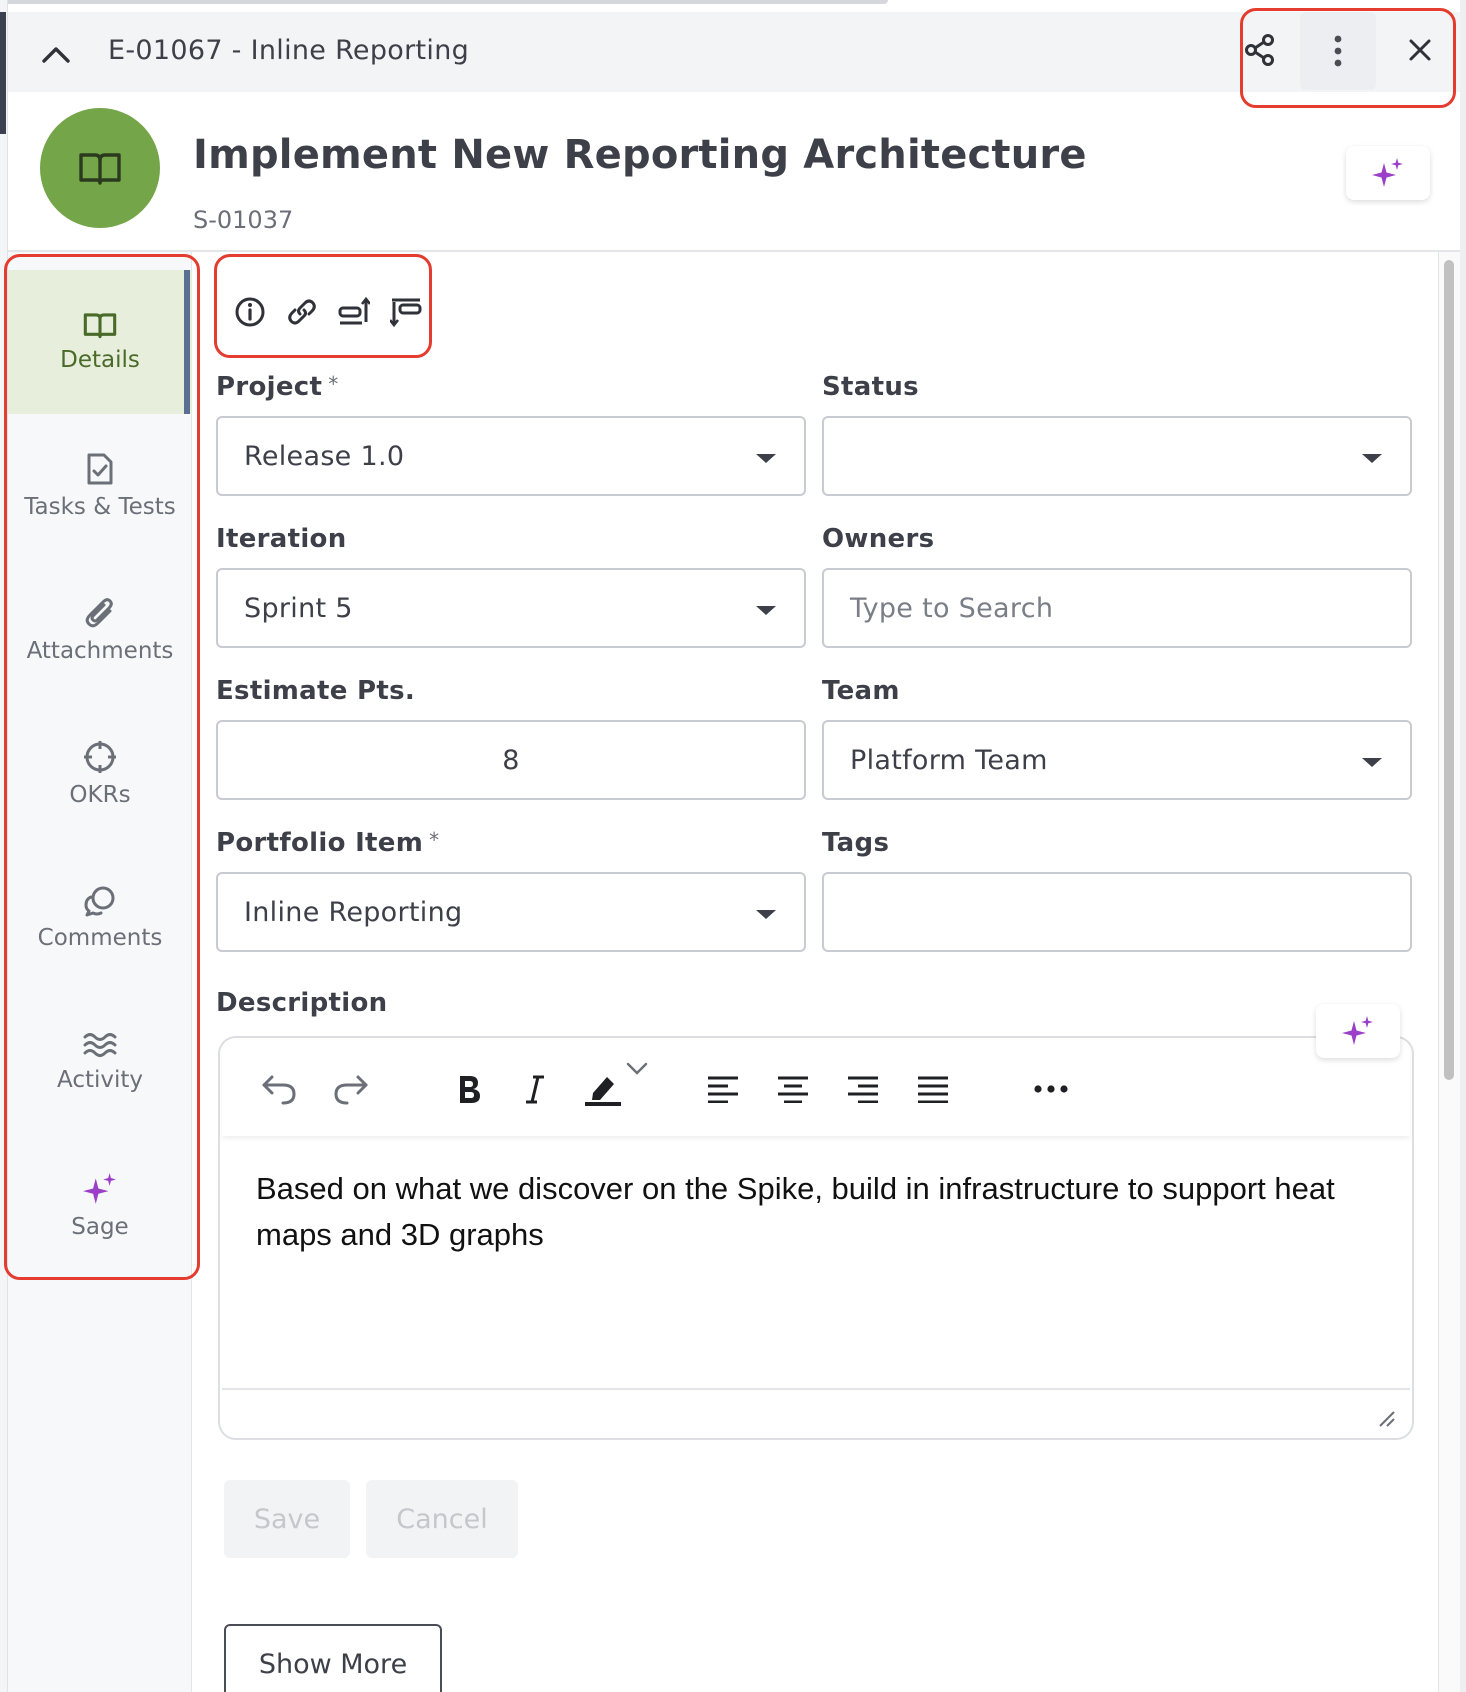 This screenshot has width=1466, height=1692. What do you see at coordinates (734, 251) in the screenshot?
I see `header-divider` at bounding box center [734, 251].